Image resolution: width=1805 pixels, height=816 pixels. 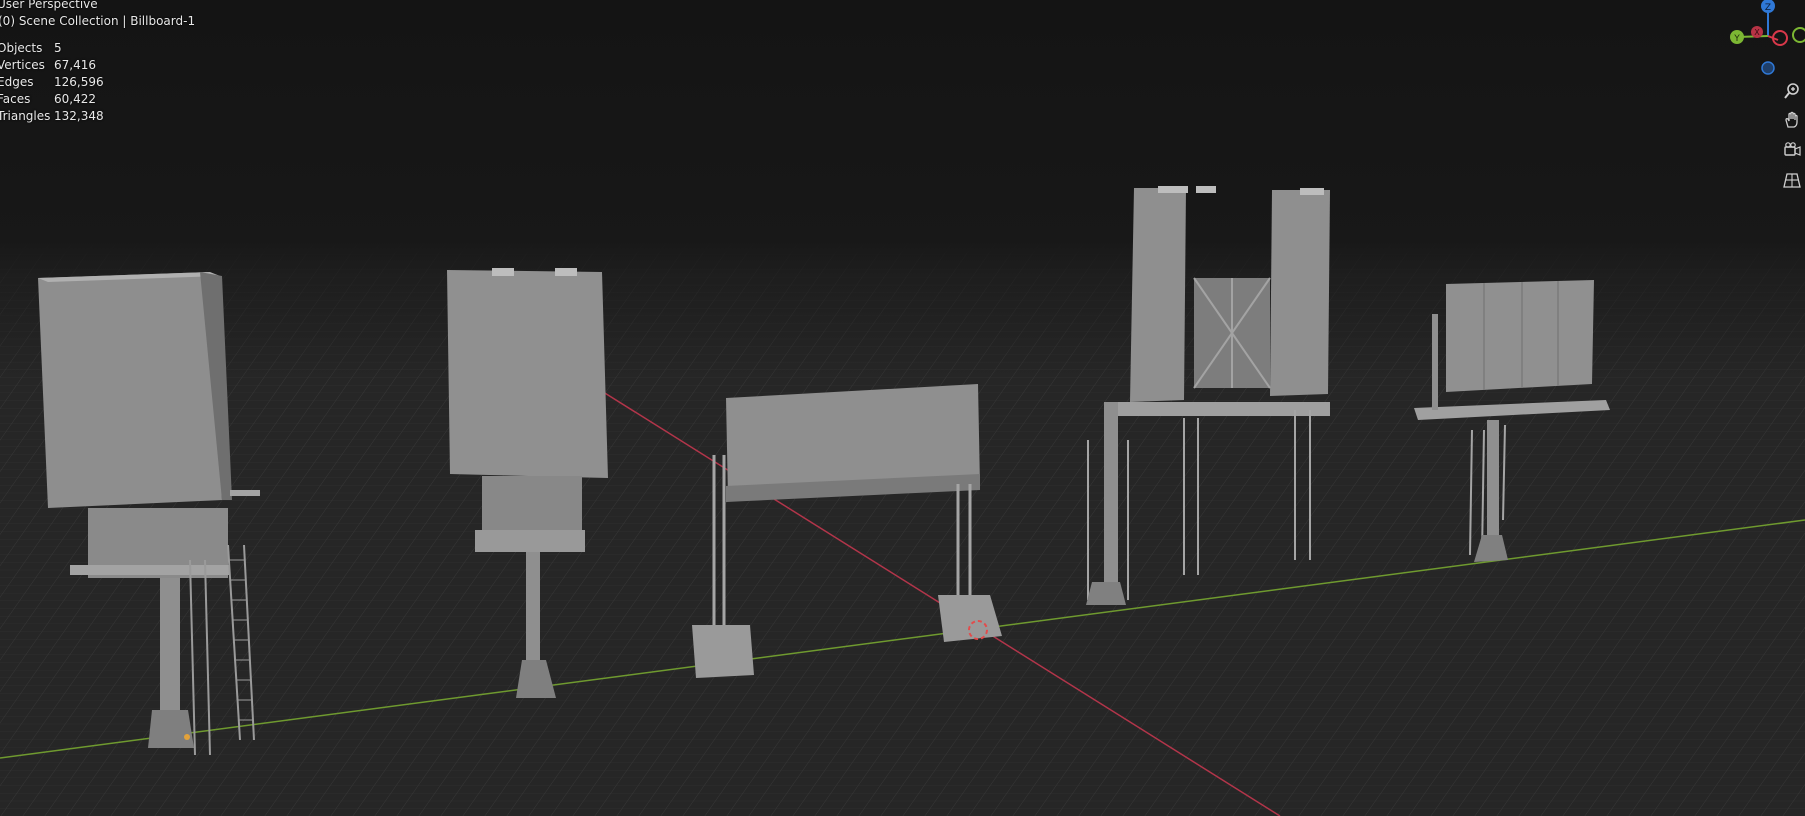 I want to click on stat-value: 132,348, so click(x=79, y=116).